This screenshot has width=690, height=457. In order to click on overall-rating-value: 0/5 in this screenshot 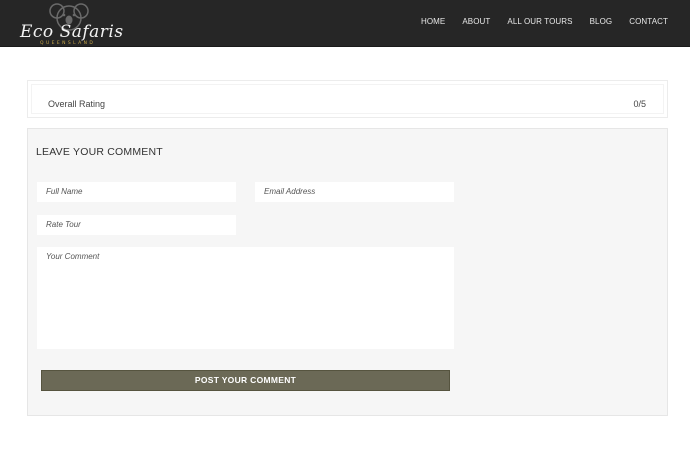, I will do `click(639, 104)`.